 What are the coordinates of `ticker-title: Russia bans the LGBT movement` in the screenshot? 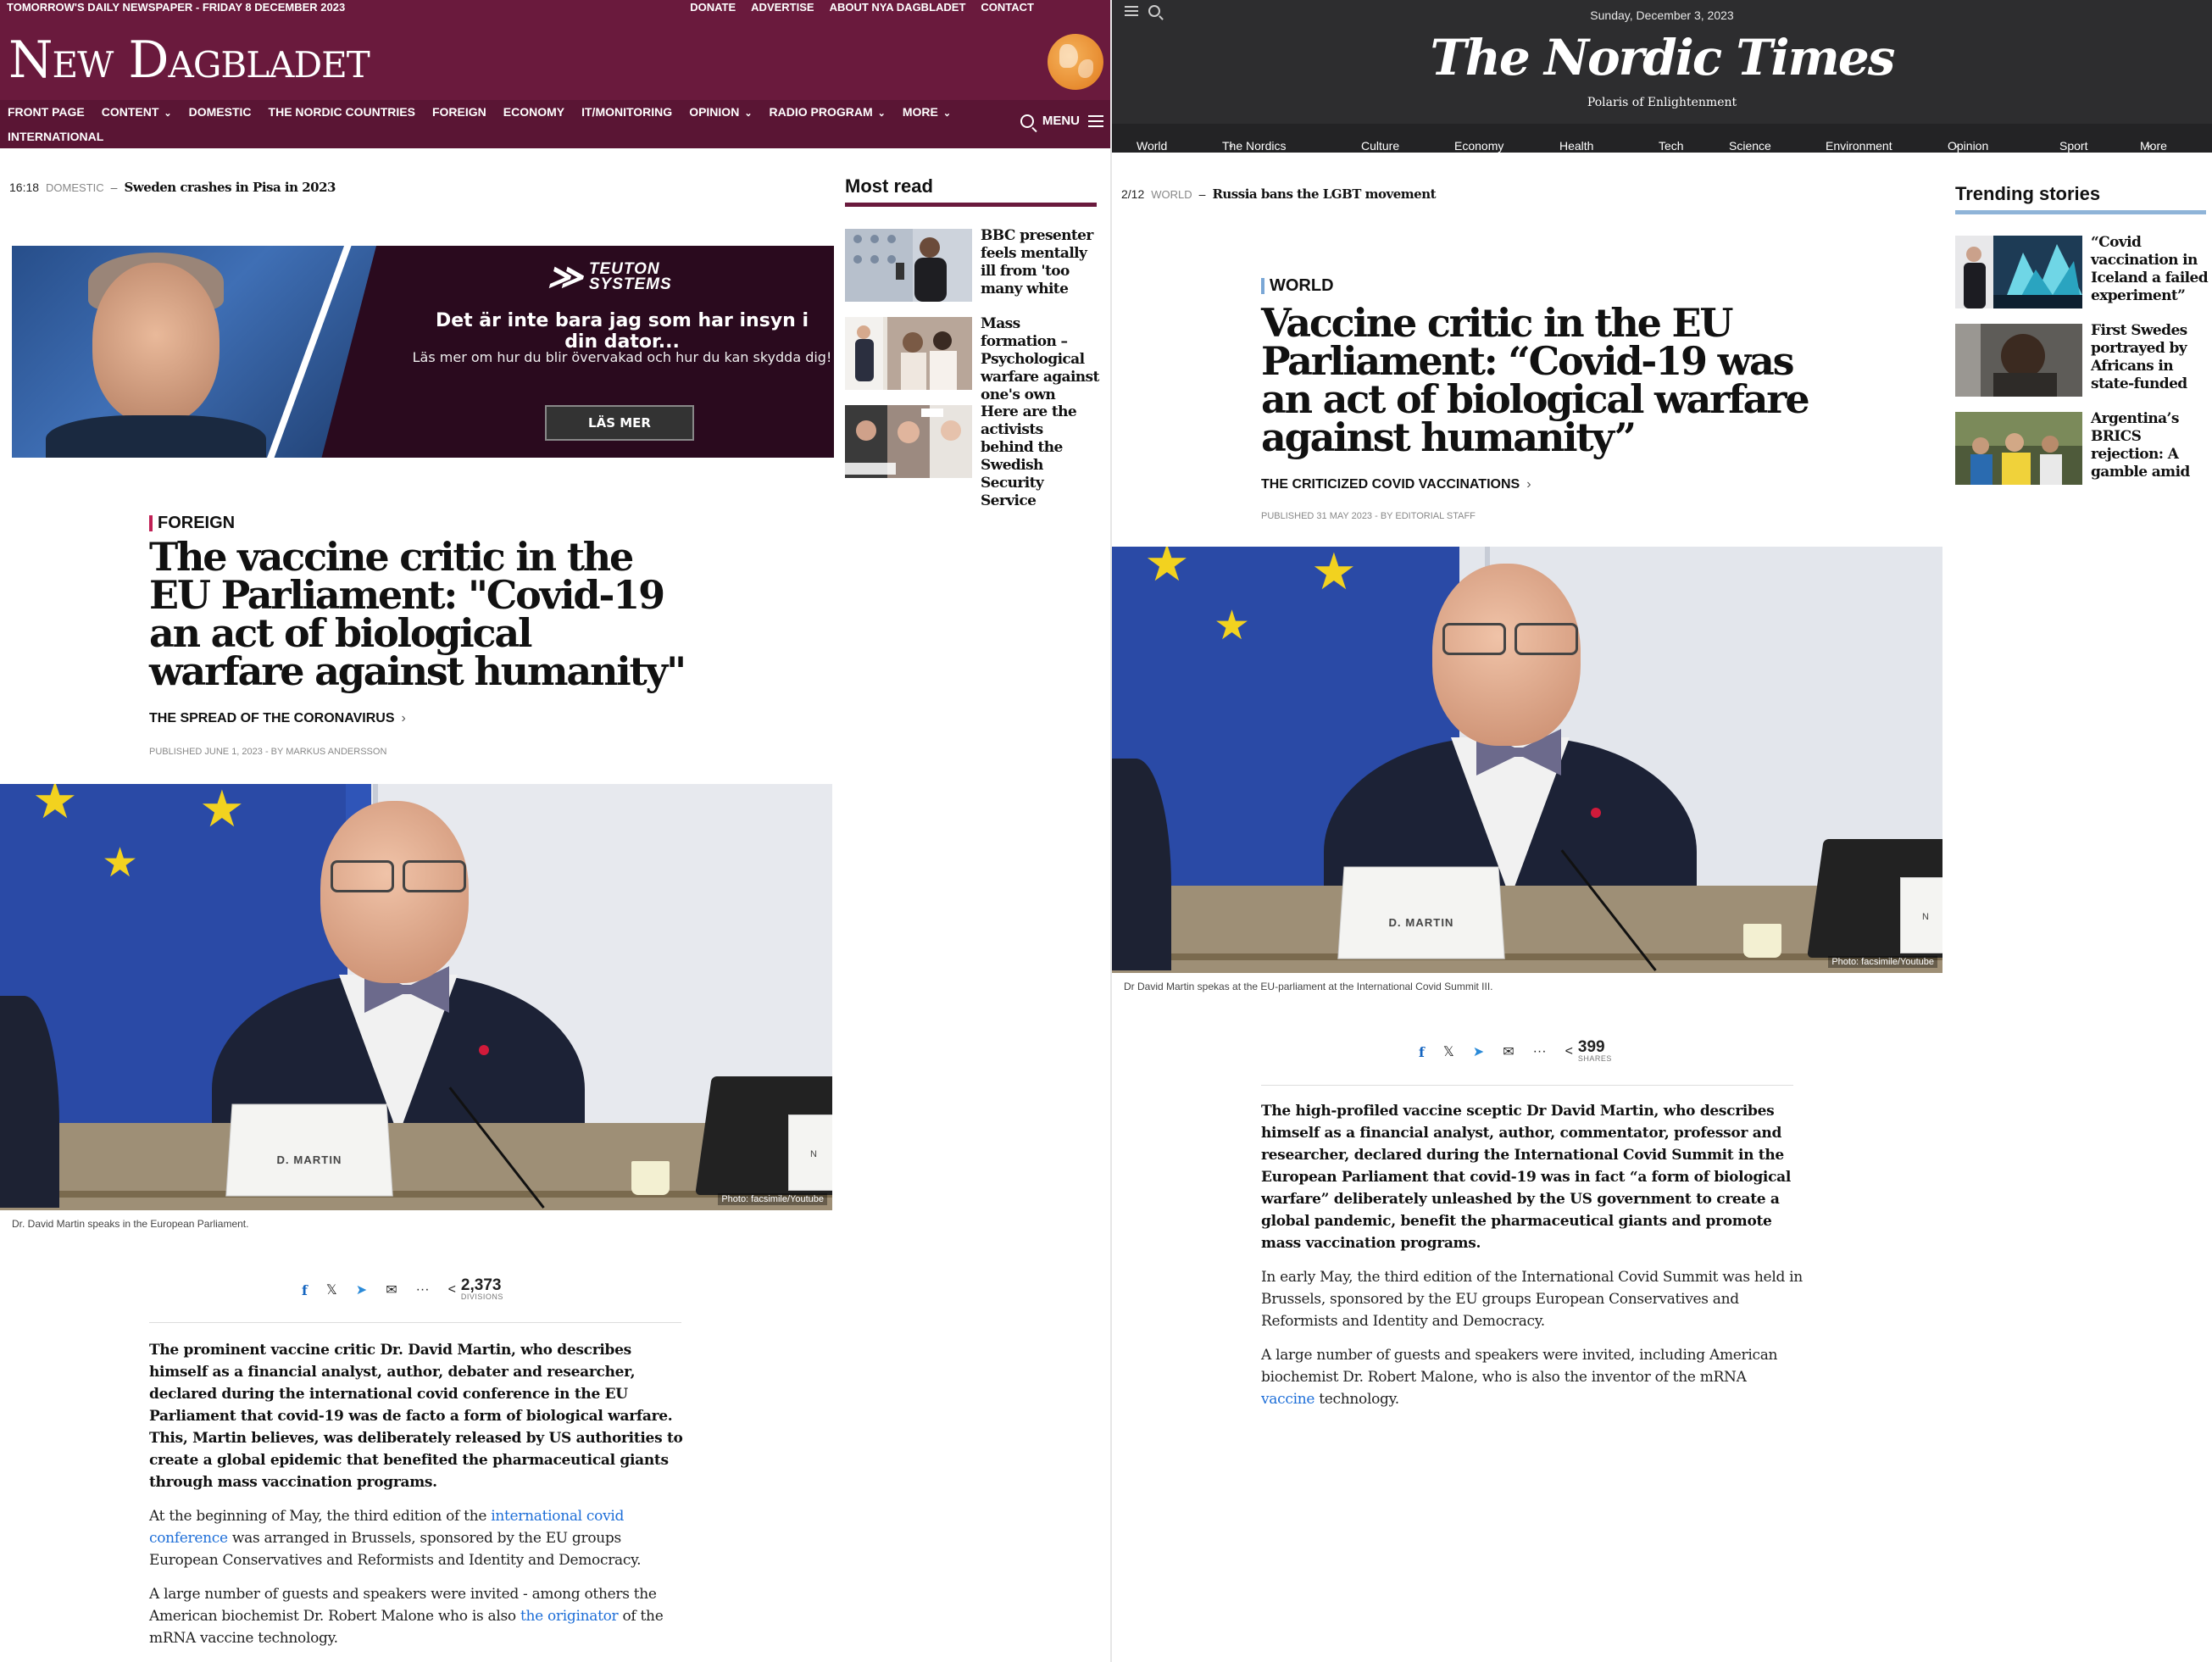 It's located at (1324, 194).